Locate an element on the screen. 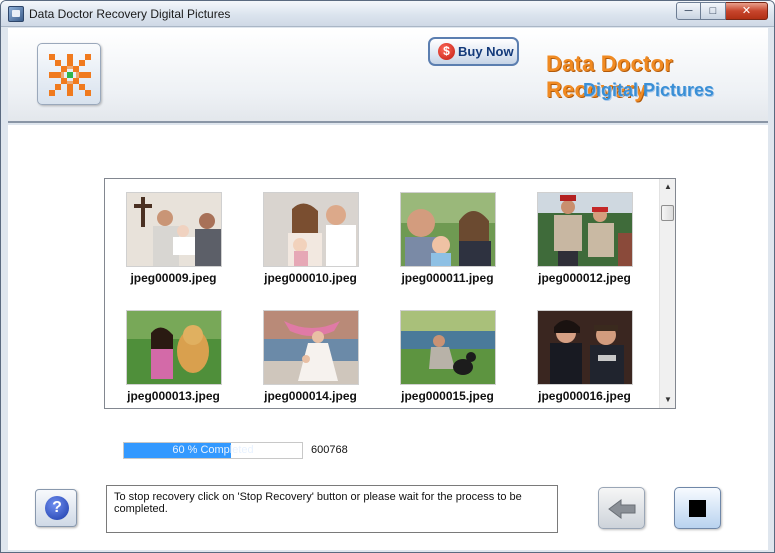 This screenshot has height=553, width=775. stop-square-icon is located at coordinates (697, 508).